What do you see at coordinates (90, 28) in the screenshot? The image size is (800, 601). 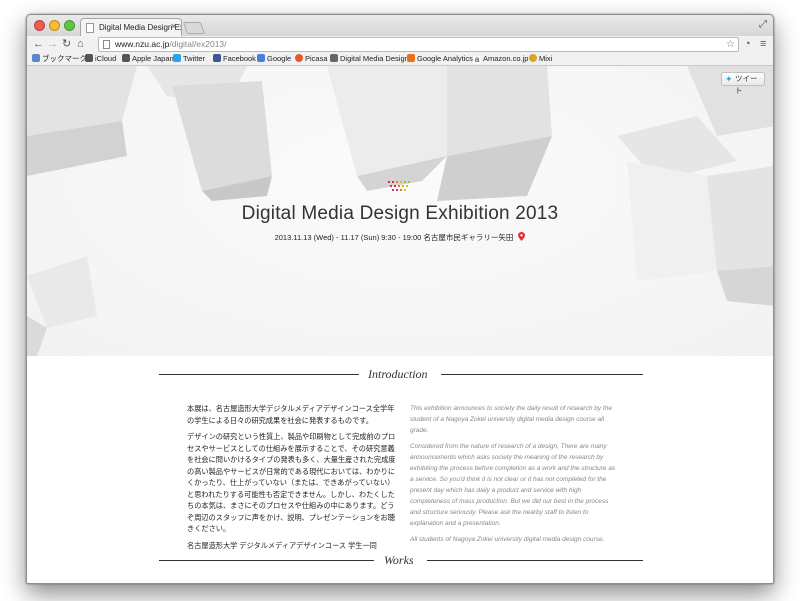 I see `page-favicon-icon` at bounding box center [90, 28].